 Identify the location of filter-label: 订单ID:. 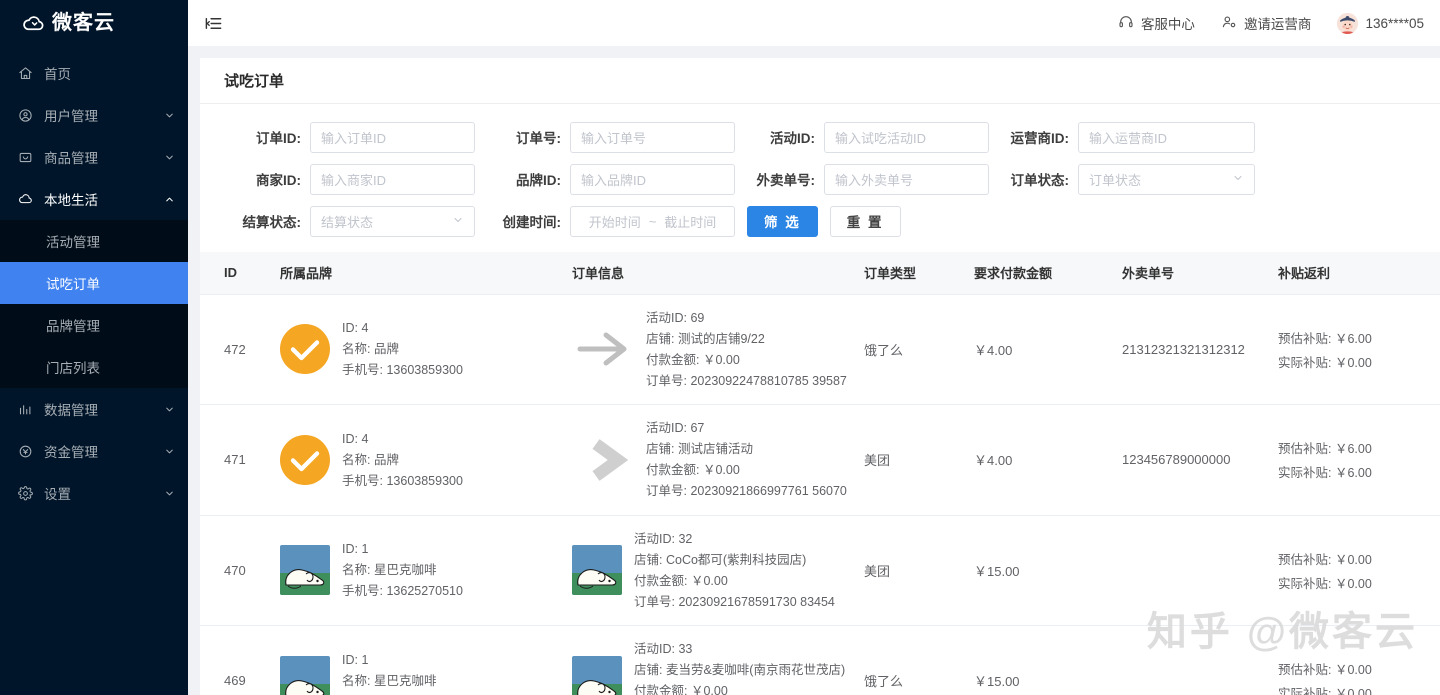
(278, 138).